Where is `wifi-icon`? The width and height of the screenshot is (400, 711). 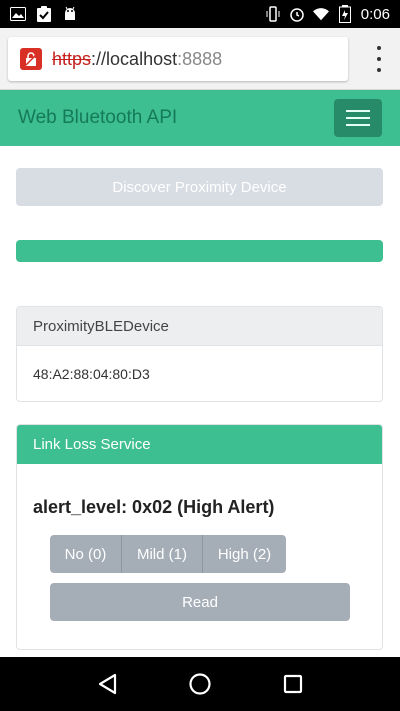
wifi-icon is located at coordinates (320, 14).